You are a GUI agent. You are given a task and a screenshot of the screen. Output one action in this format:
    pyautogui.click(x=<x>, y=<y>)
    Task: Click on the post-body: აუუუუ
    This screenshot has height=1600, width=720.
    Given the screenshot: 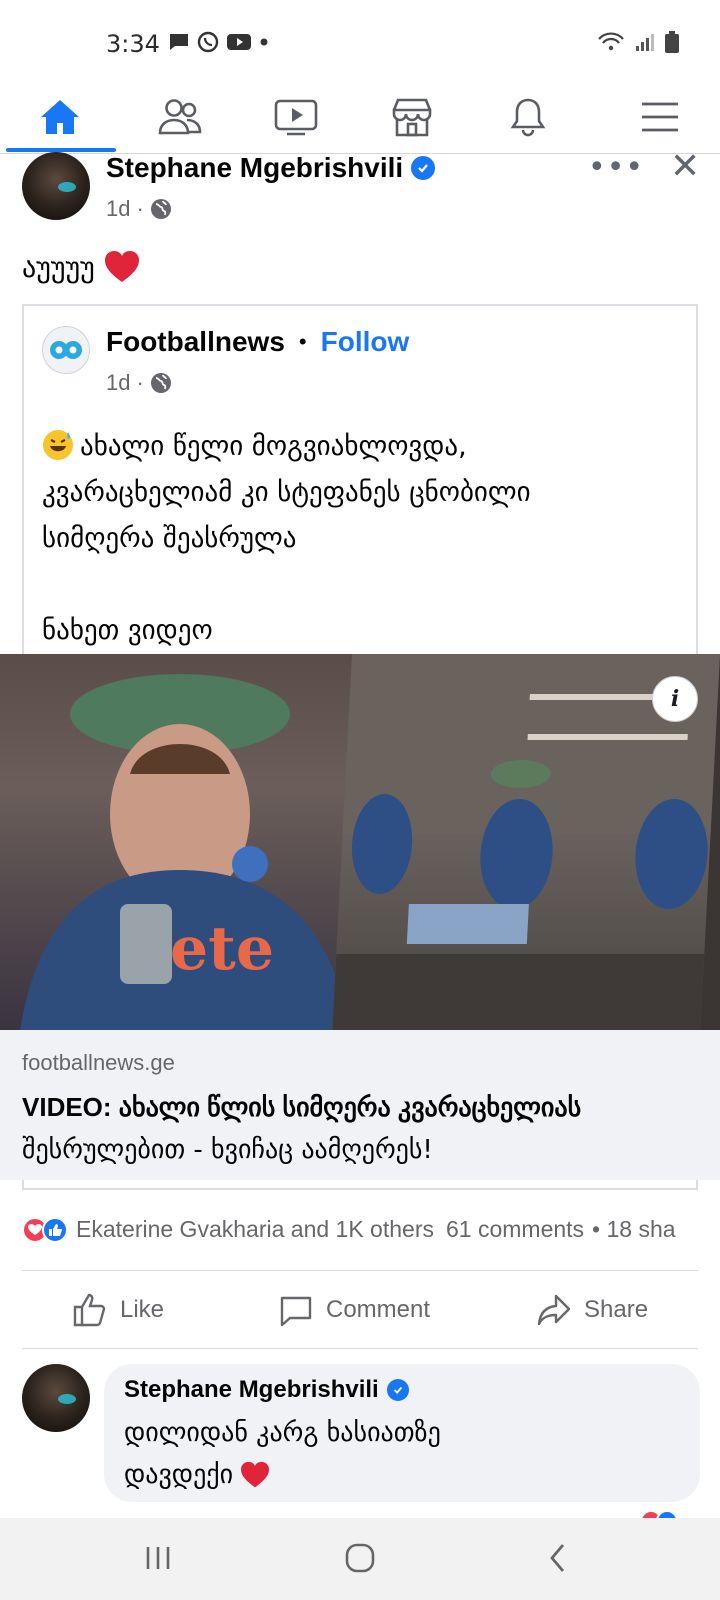 What is the action you would take?
    pyautogui.click(x=81, y=267)
    